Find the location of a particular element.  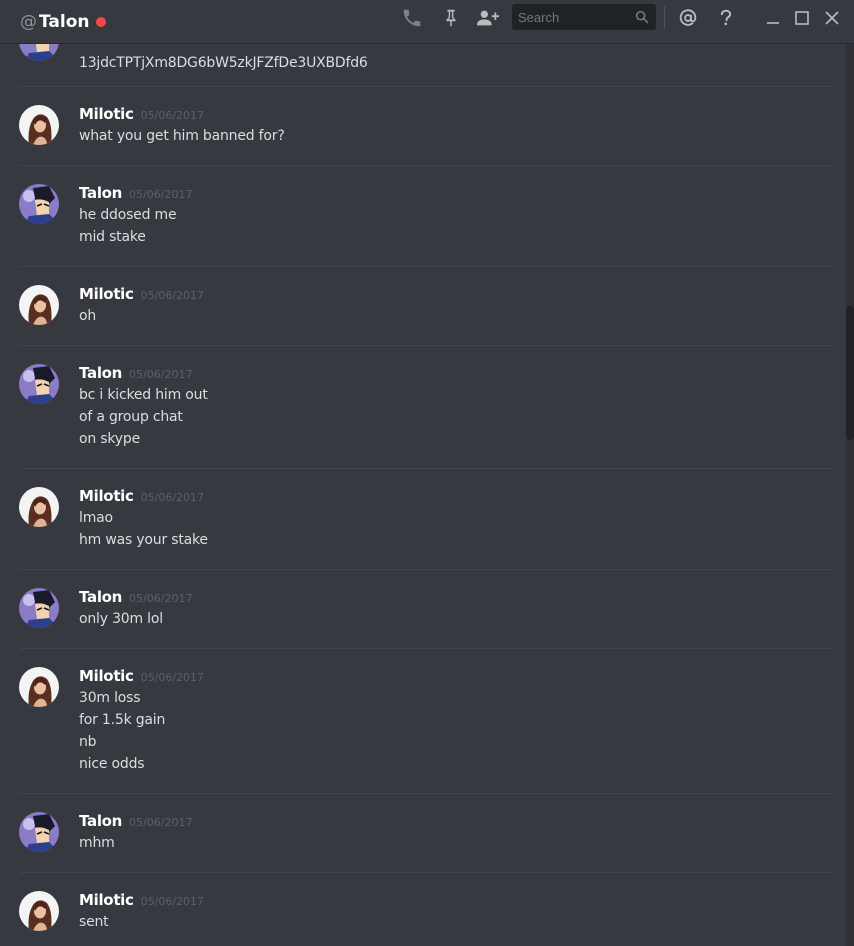

scrollbar-track is located at coordinates (850, 495).